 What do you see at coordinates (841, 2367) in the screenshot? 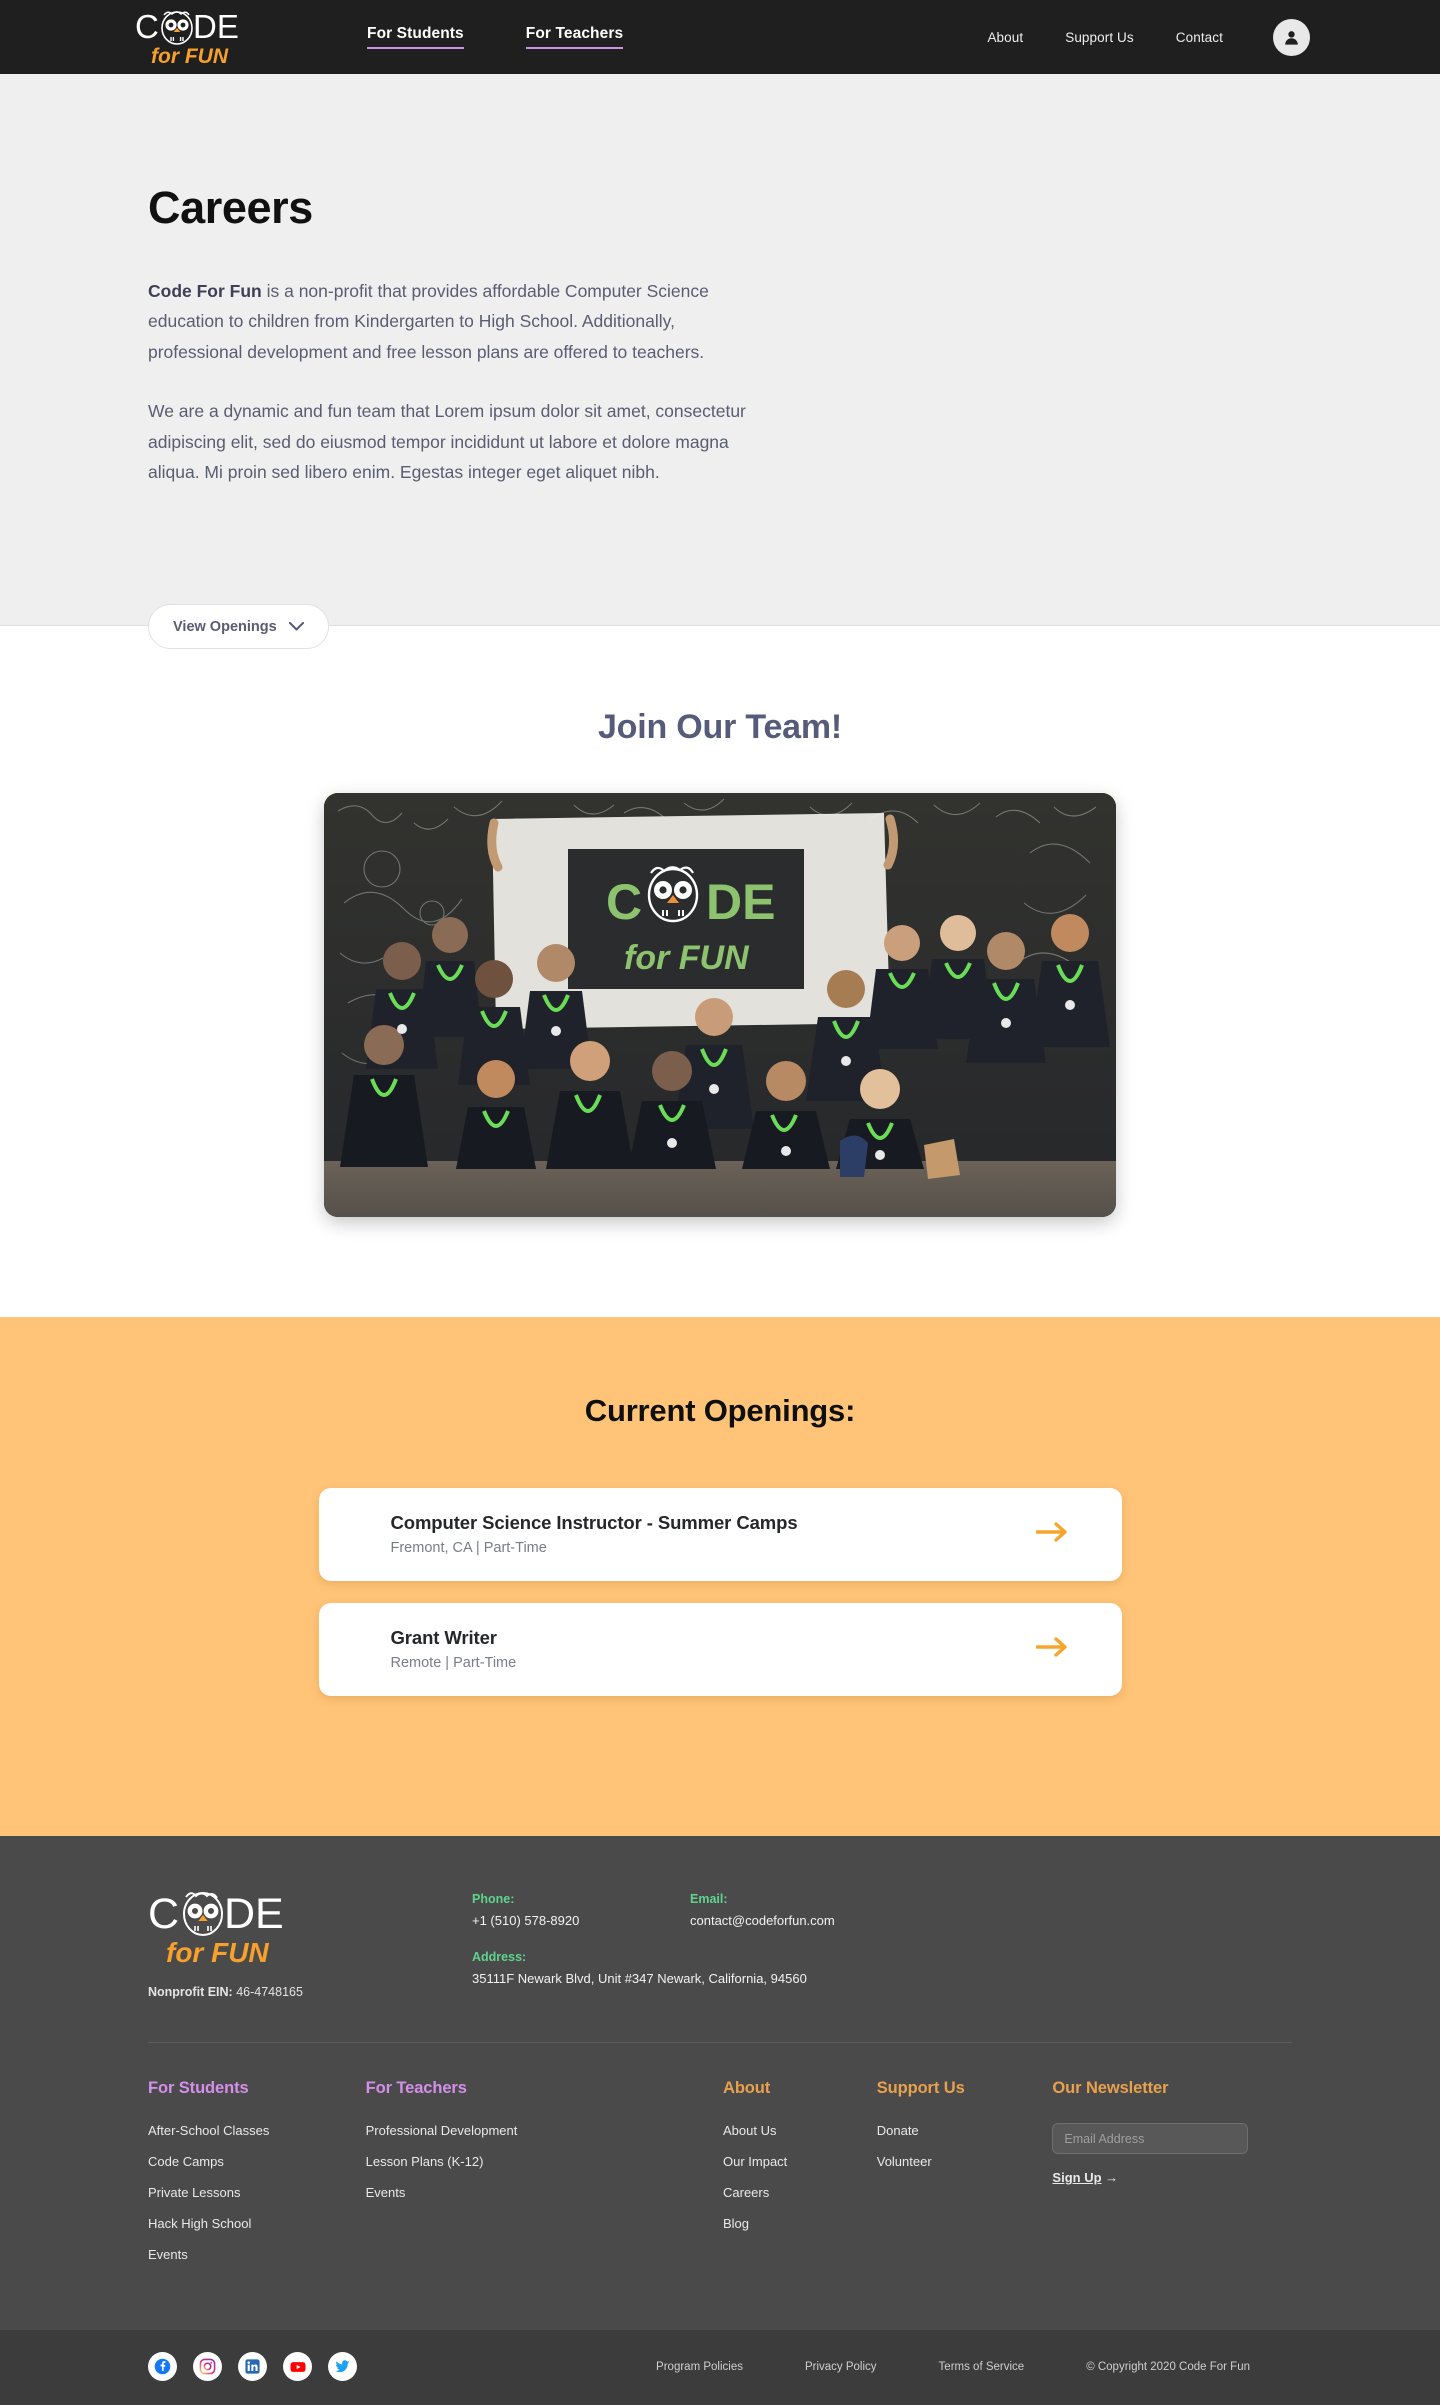
I see `legal-link-privacy-policy: Privacy Policy` at bounding box center [841, 2367].